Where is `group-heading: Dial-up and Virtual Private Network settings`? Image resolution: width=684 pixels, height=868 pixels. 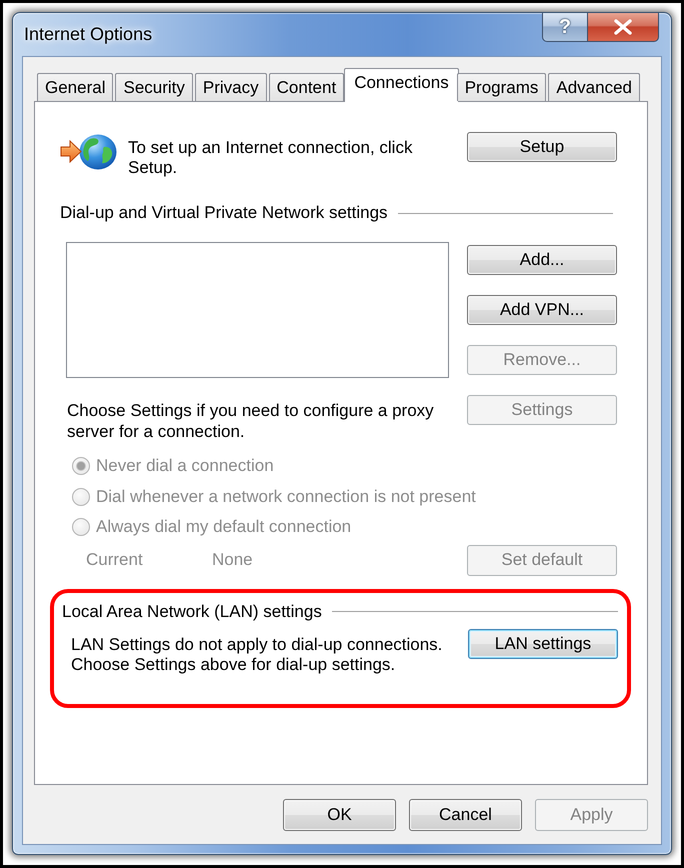 group-heading: Dial-up and Virtual Private Network settings is located at coordinates (224, 213).